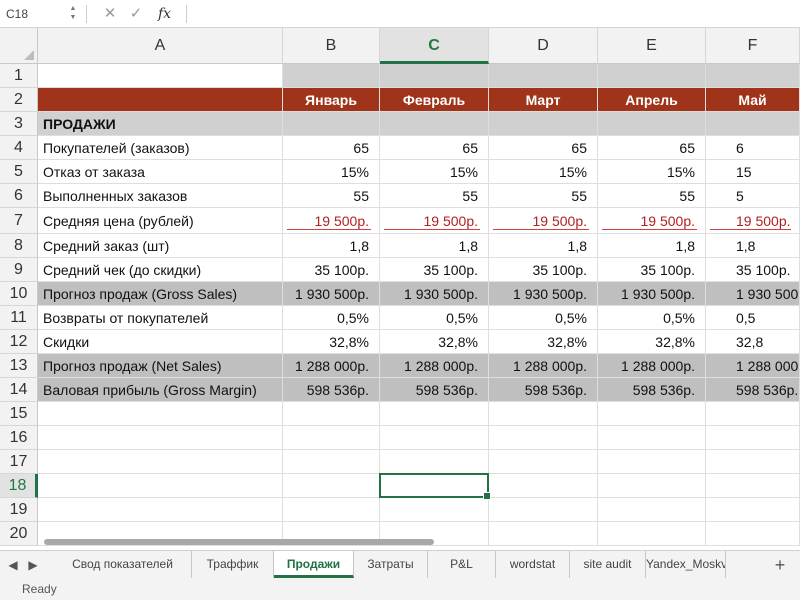  What do you see at coordinates (434, 414) in the screenshot?
I see `cell-c15` at bounding box center [434, 414].